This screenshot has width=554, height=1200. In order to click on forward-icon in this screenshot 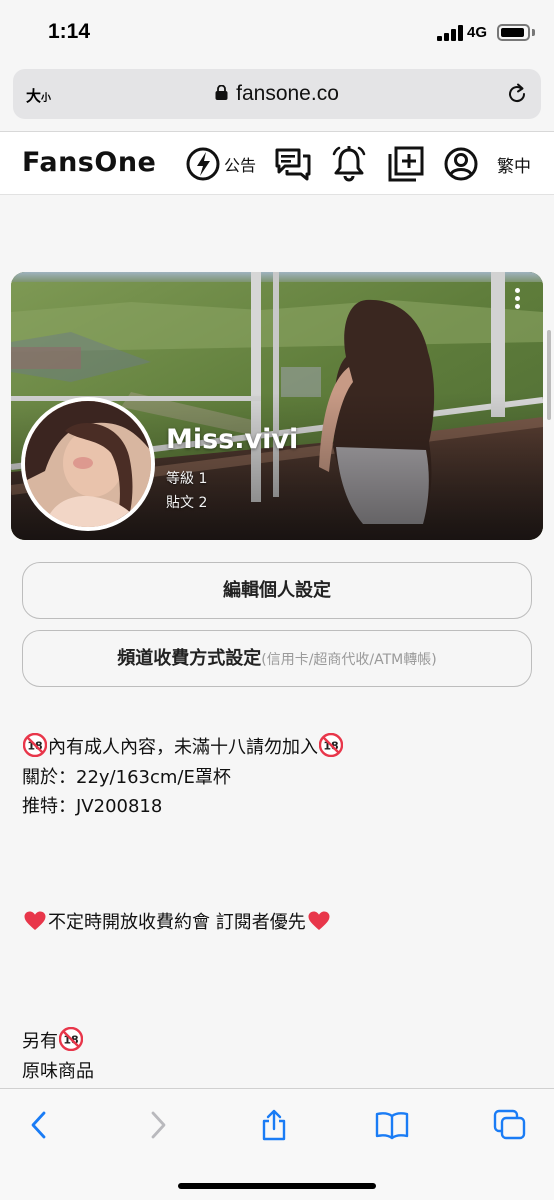, I will do `click(158, 1125)`.